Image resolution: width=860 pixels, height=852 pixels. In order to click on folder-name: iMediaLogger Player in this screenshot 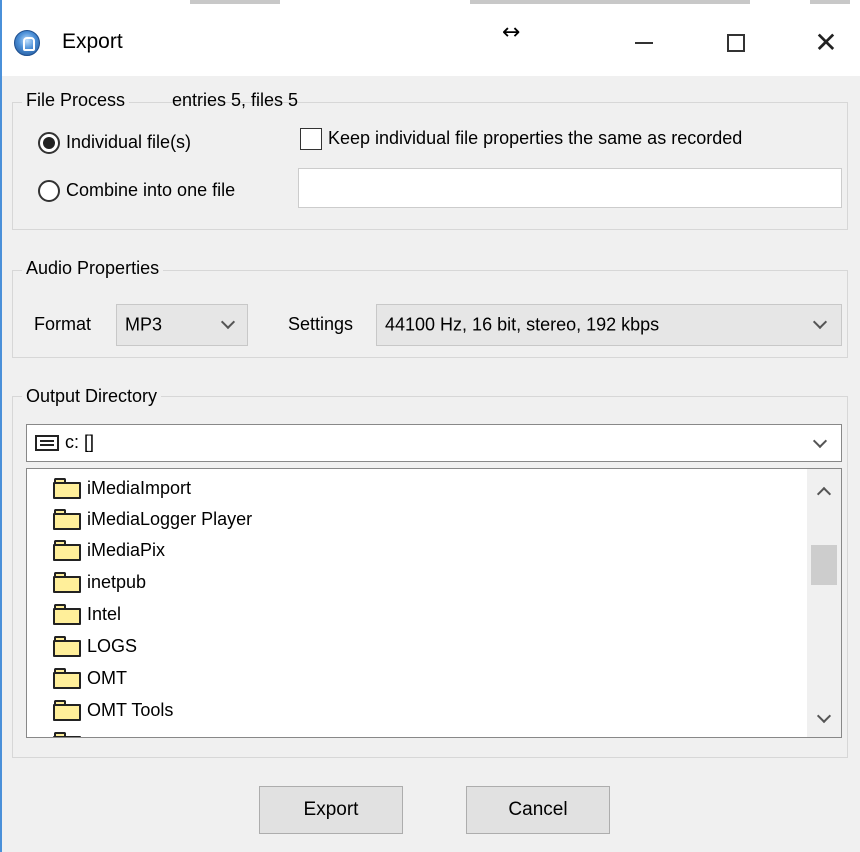, I will do `click(170, 518)`.